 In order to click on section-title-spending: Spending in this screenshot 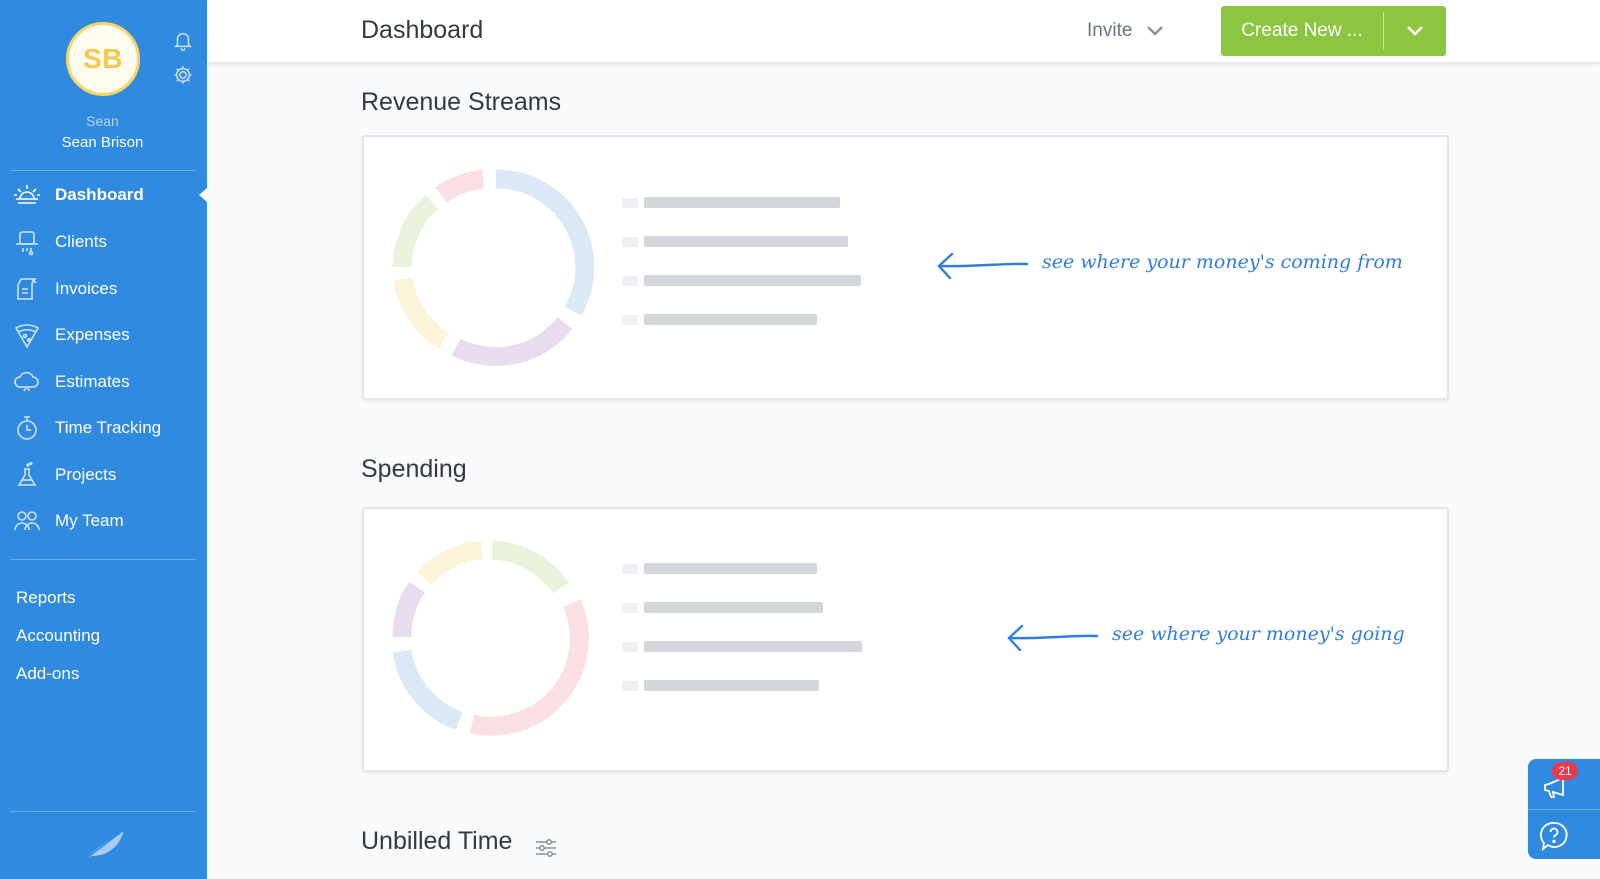, I will do `click(414, 469)`.